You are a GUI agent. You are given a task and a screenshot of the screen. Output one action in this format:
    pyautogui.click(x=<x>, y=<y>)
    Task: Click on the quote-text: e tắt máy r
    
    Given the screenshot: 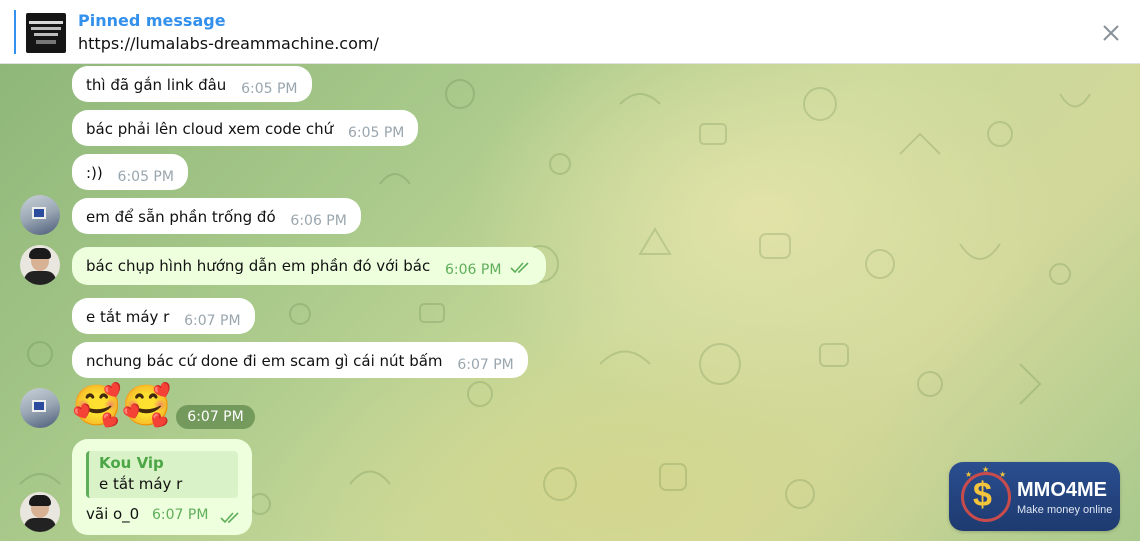 What is the action you would take?
    pyautogui.click(x=141, y=484)
    